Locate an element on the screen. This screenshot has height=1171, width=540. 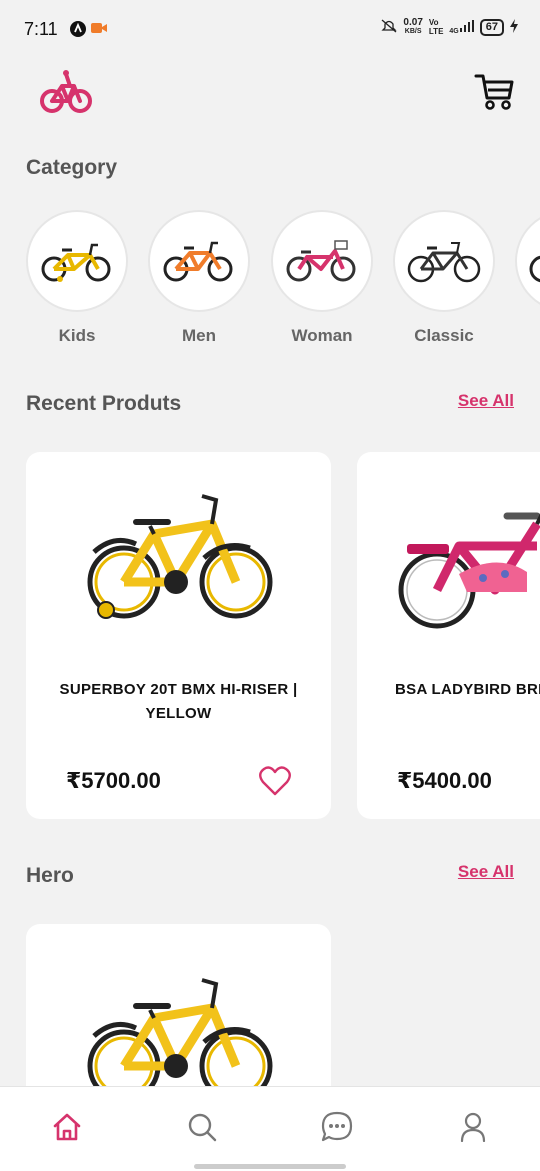
status-bar: 7:11 0.07 KB/S Vo LTE 4G 67 is located at coordinates (270, 30).